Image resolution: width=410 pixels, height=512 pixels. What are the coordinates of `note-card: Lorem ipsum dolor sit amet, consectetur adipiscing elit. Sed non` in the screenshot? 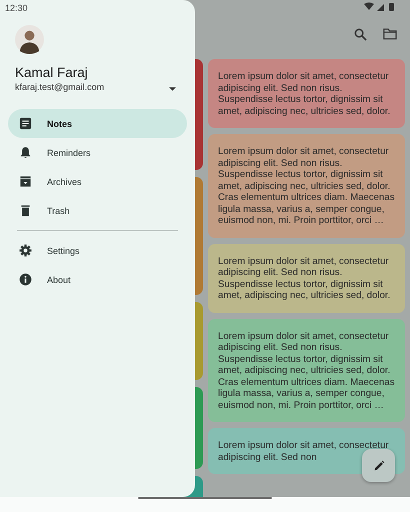 It's located at (306, 451).